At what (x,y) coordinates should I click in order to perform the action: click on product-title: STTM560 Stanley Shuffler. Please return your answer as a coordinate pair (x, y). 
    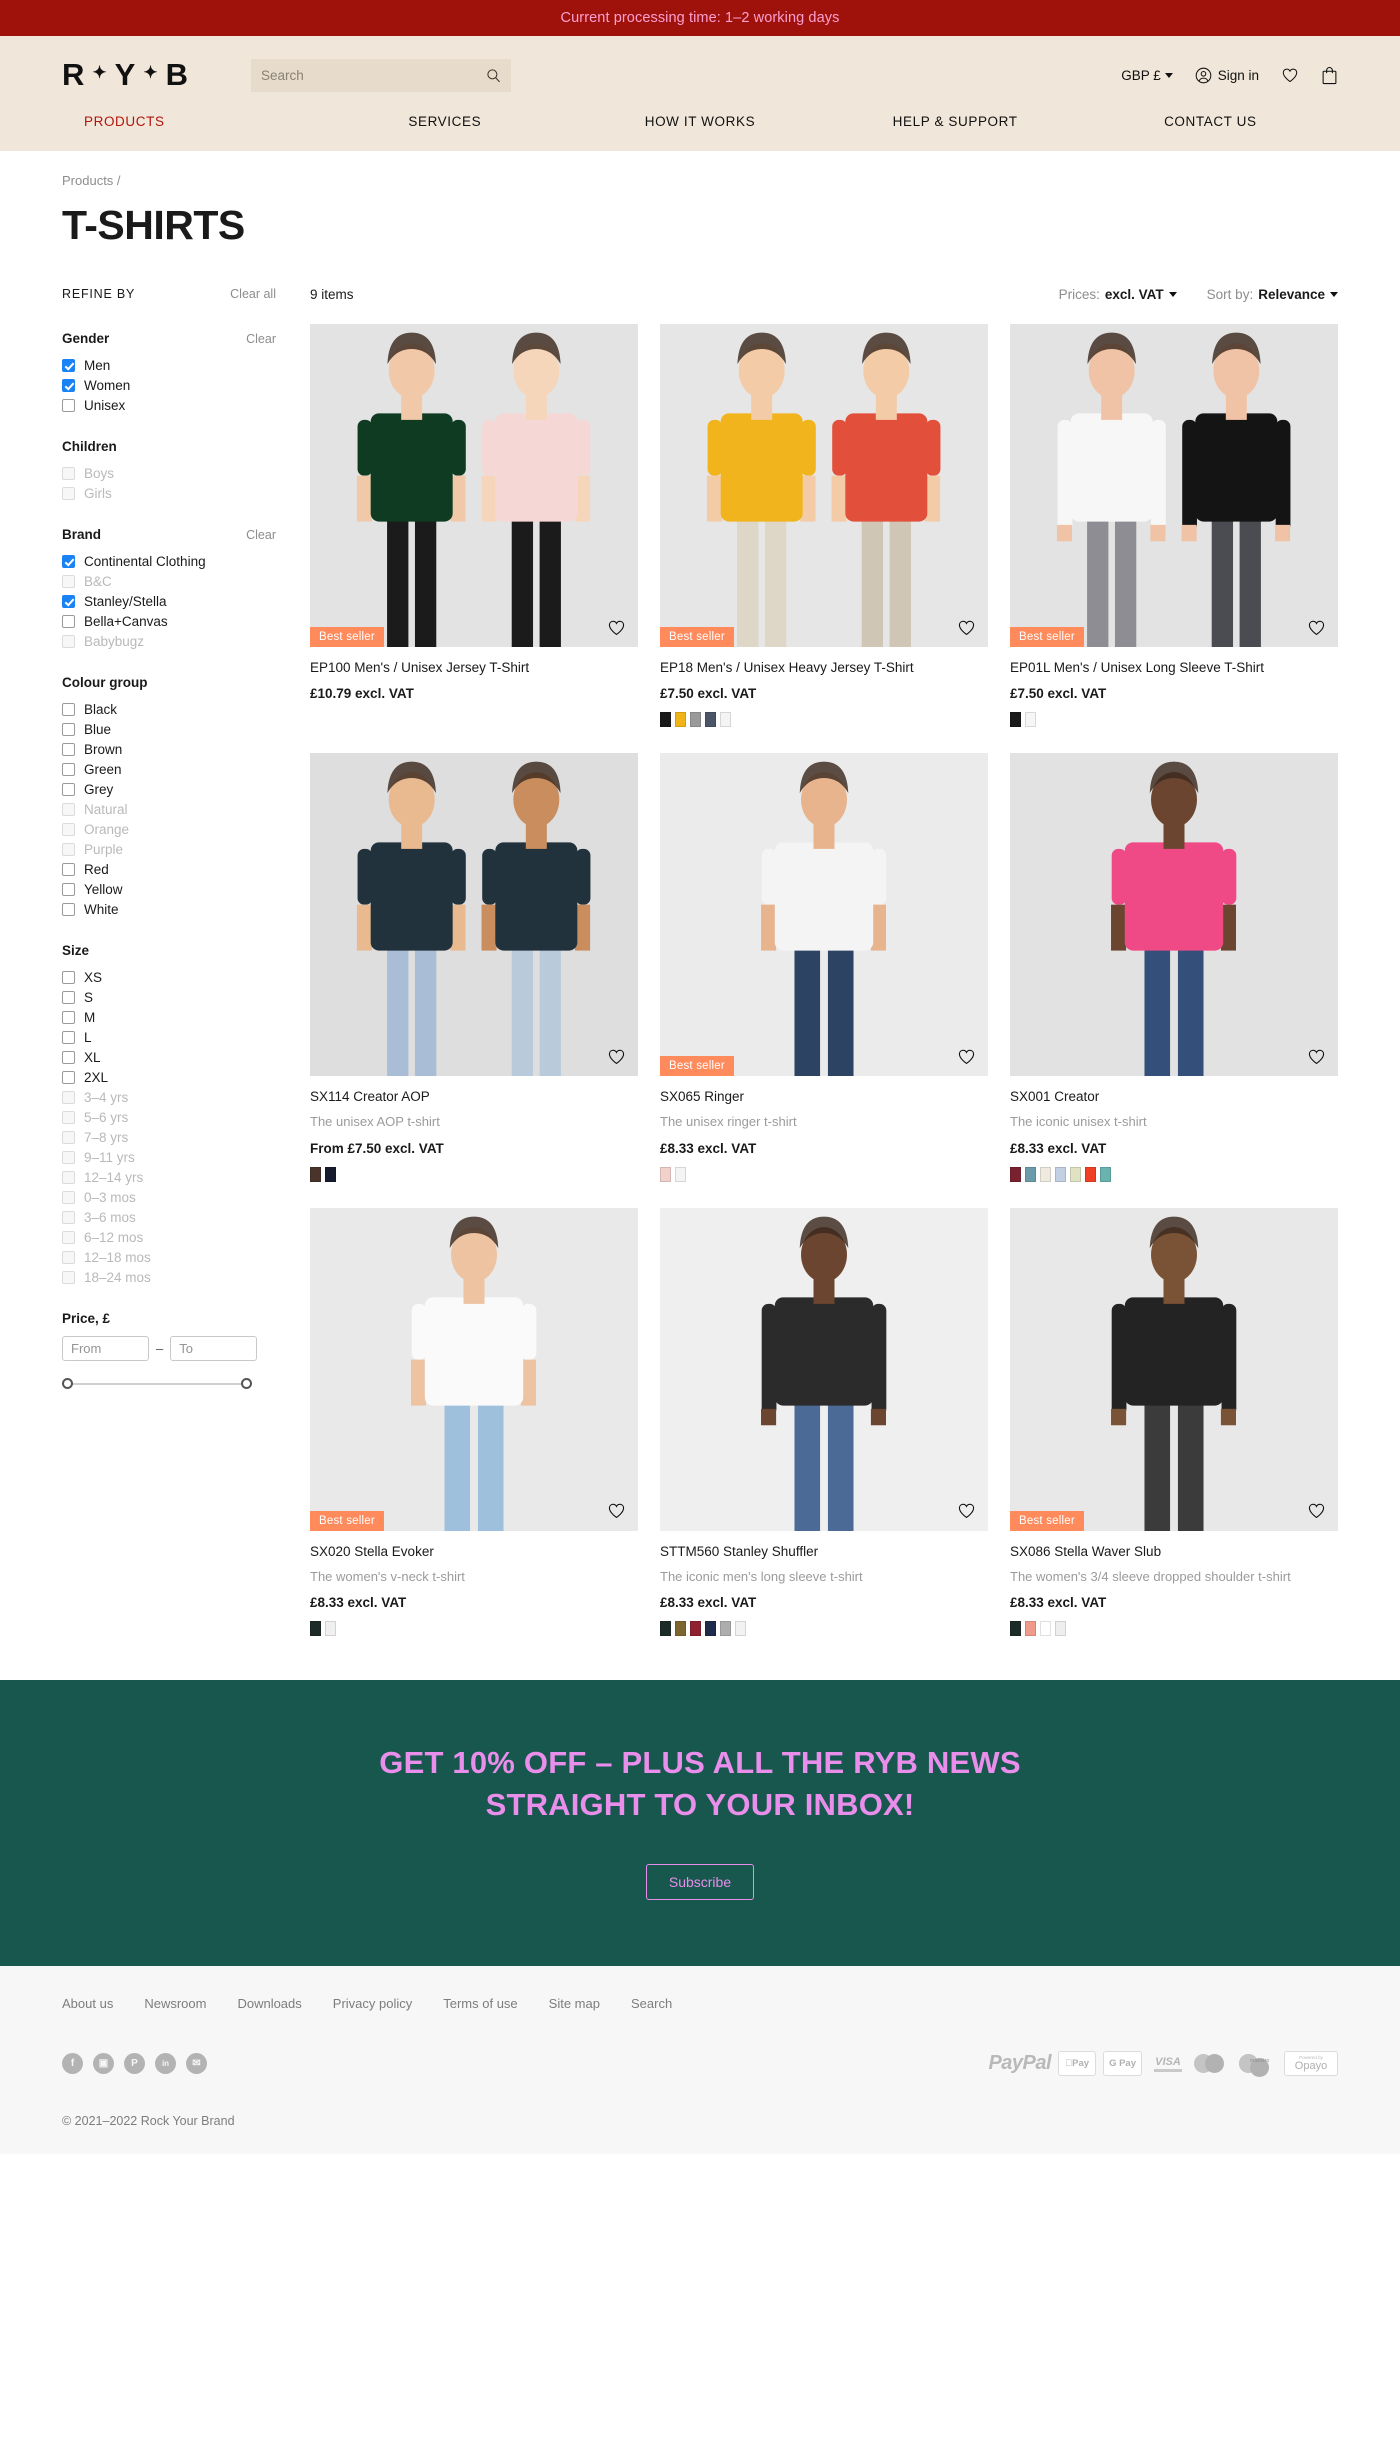
    Looking at the image, I should click on (824, 1551).